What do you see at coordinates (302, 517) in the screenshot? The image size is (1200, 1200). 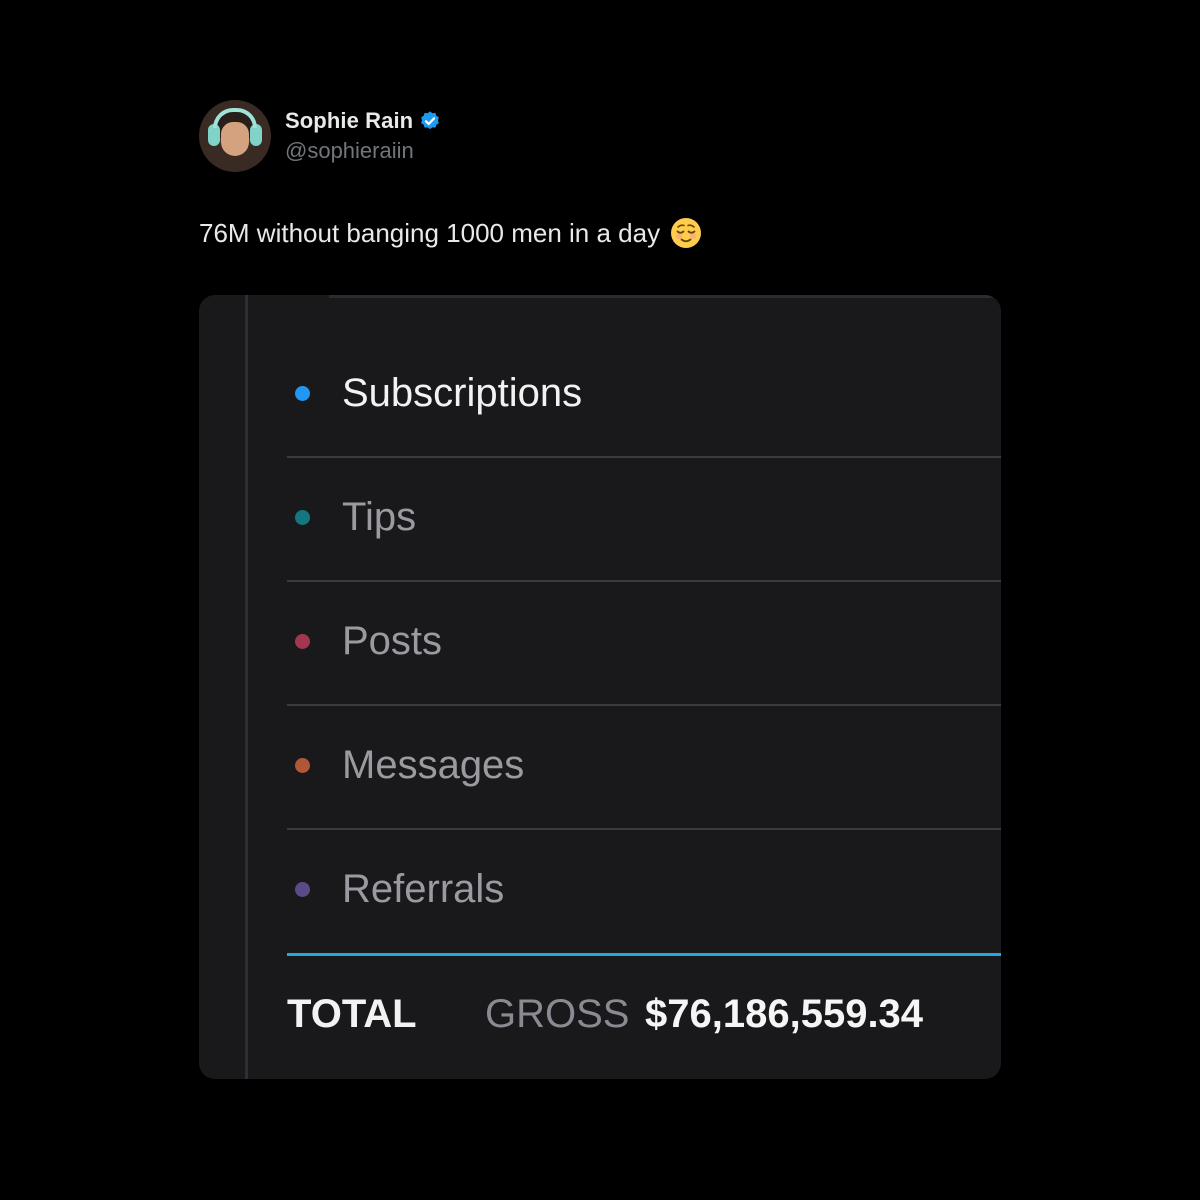 I see `tips-dot` at bounding box center [302, 517].